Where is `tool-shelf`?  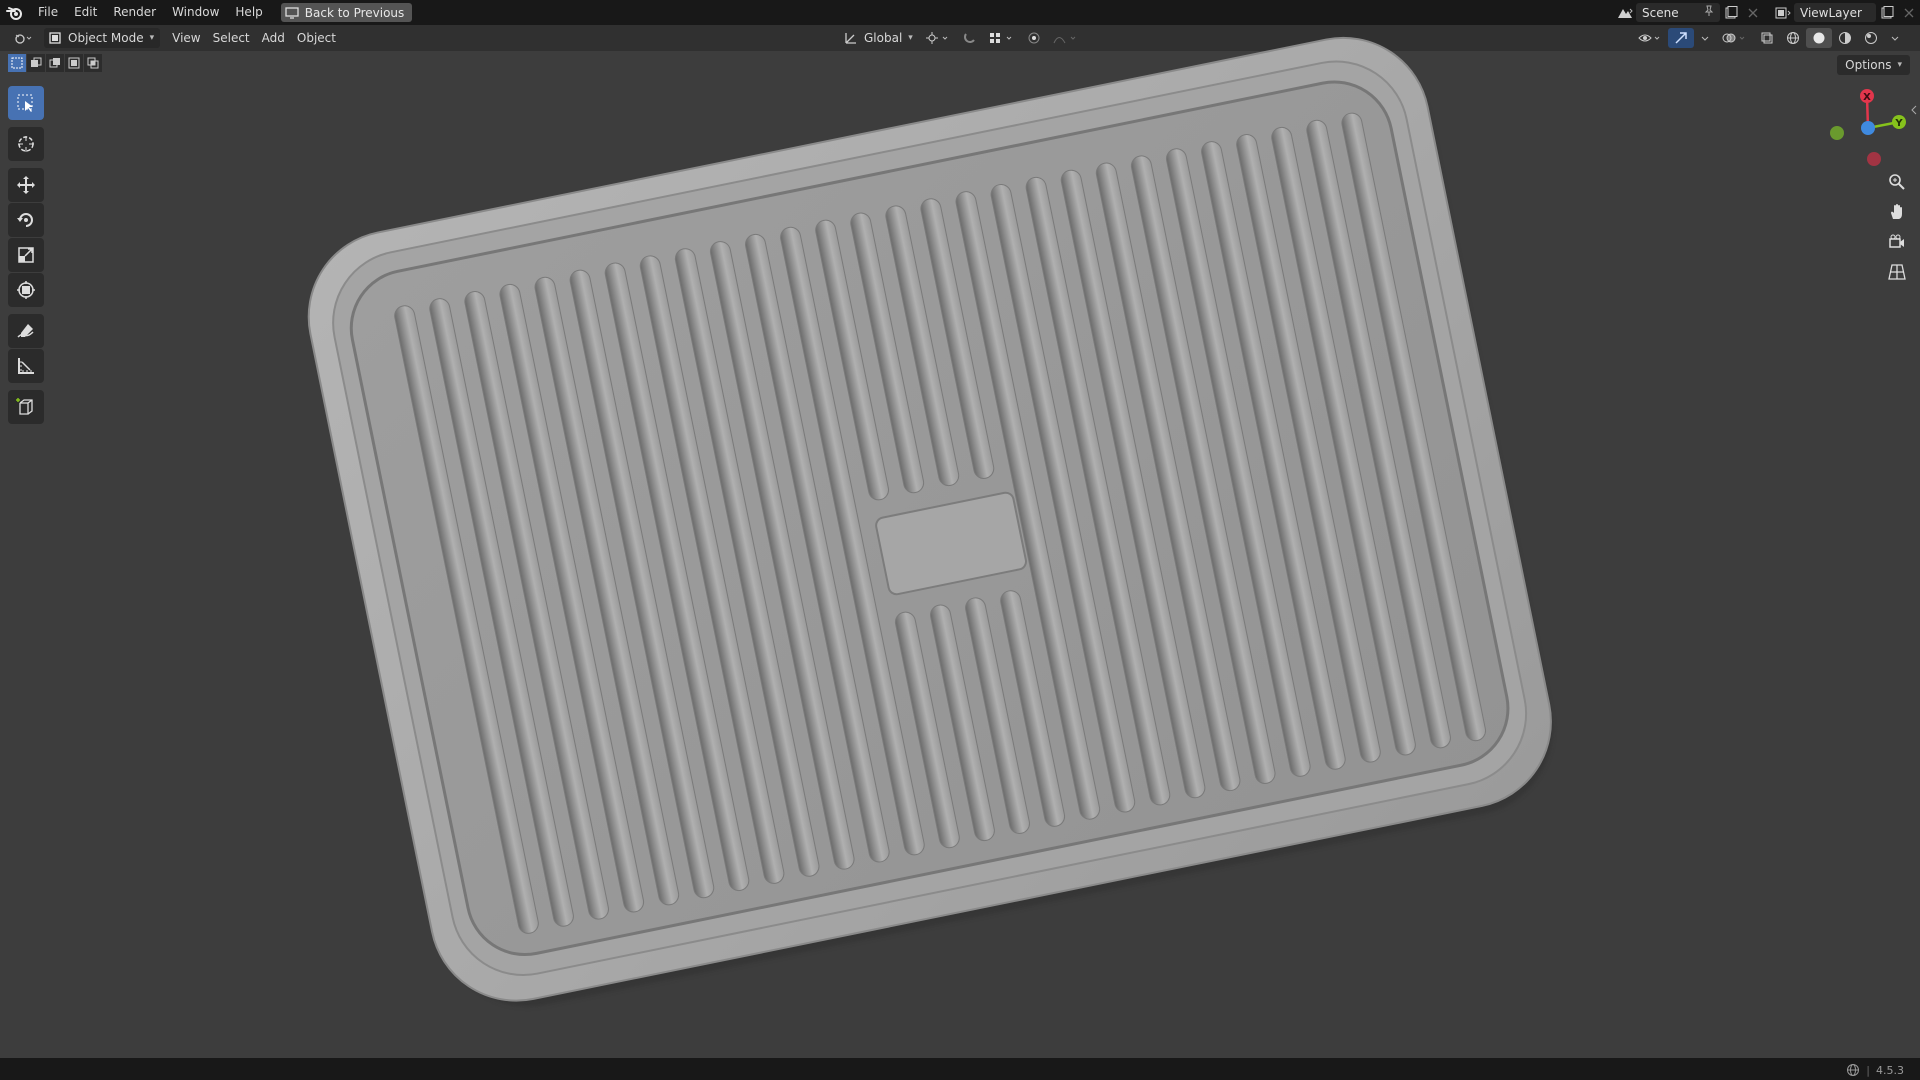 tool-shelf is located at coordinates (26, 255).